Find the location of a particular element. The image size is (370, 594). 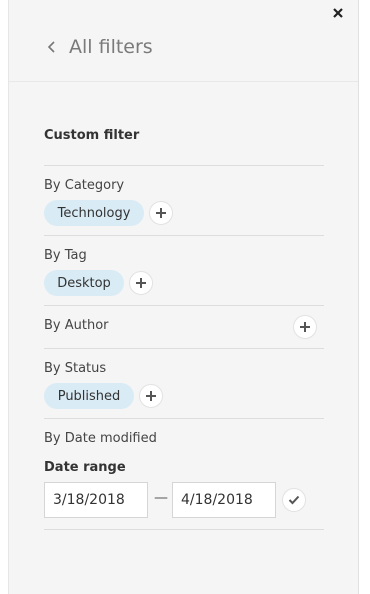

close-icon is located at coordinates (338, 13).